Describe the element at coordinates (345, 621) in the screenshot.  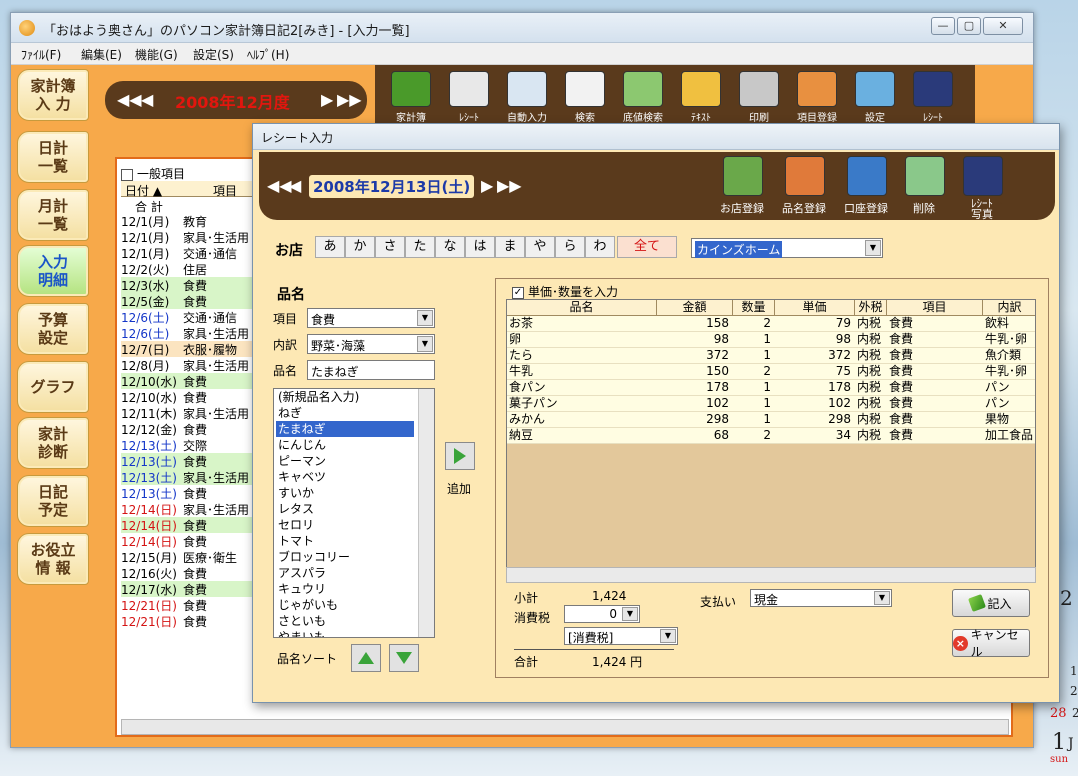
I see `list-item: さといも` at that location.